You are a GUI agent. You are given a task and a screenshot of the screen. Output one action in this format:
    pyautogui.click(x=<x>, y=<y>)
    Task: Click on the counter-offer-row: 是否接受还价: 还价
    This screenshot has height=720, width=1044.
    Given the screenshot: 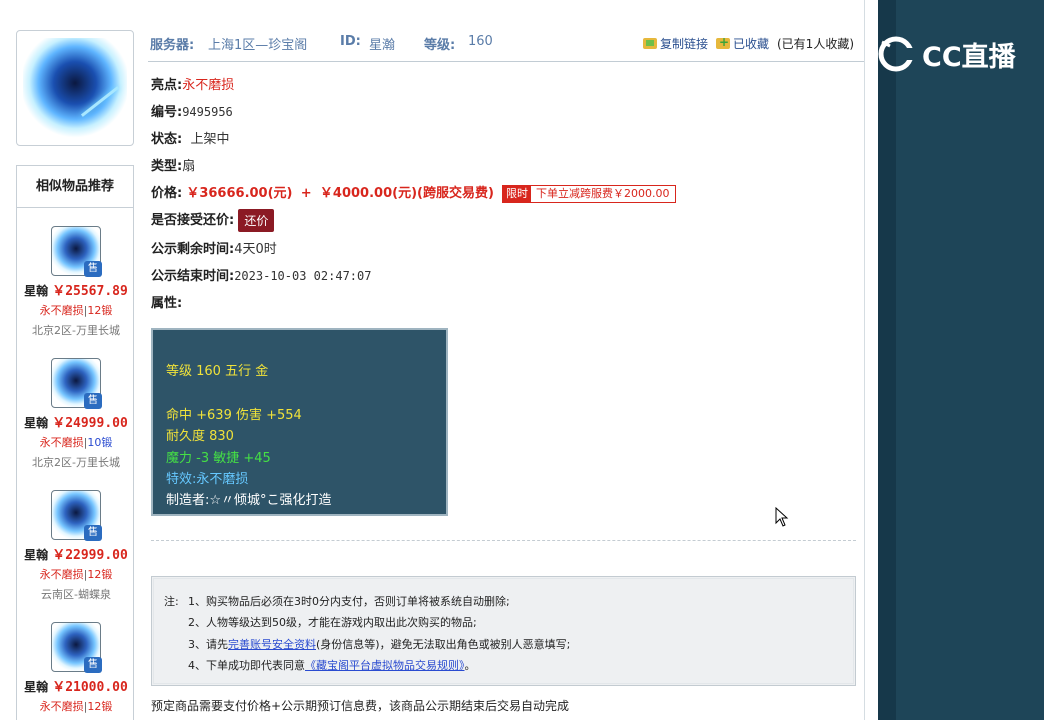 What is the action you would take?
    pyautogui.click(x=213, y=220)
    